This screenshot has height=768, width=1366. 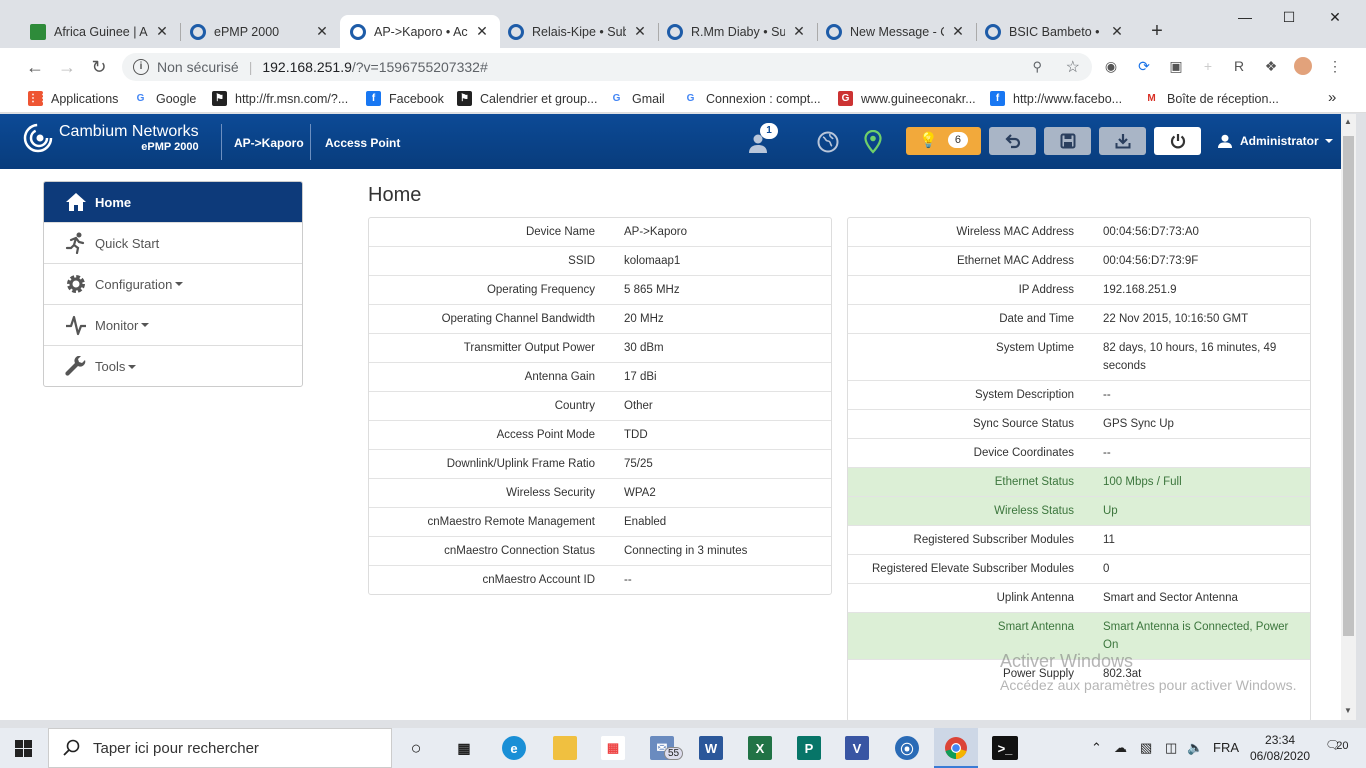 What do you see at coordinates (873, 143) in the screenshot?
I see `location-pin-icon` at bounding box center [873, 143].